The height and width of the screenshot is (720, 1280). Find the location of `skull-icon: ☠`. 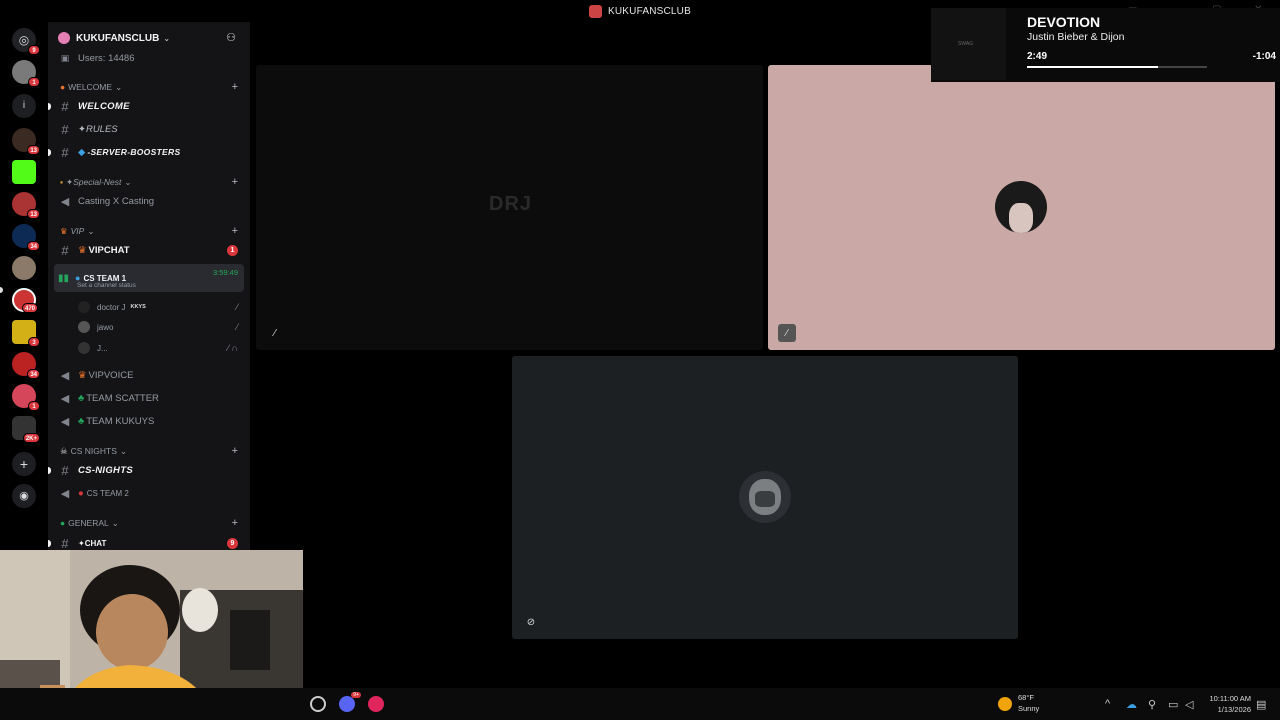

skull-icon: ☠ is located at coordinates (64, 450).